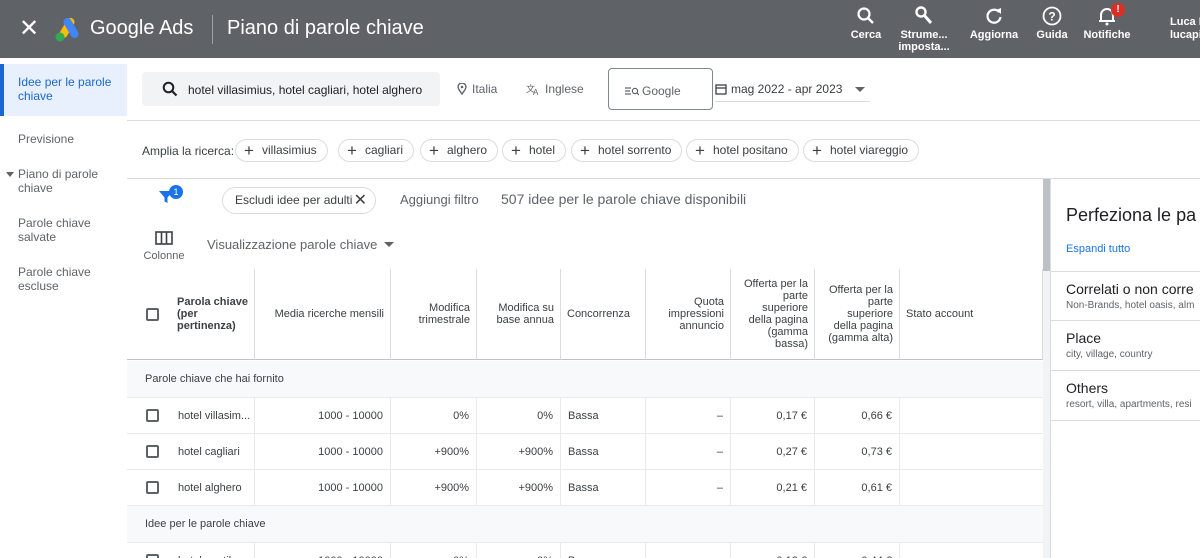  What do you see at coordinates (721, 89) in the screenshot?
I see `calendar-icon` at bounding box center [721, 89].